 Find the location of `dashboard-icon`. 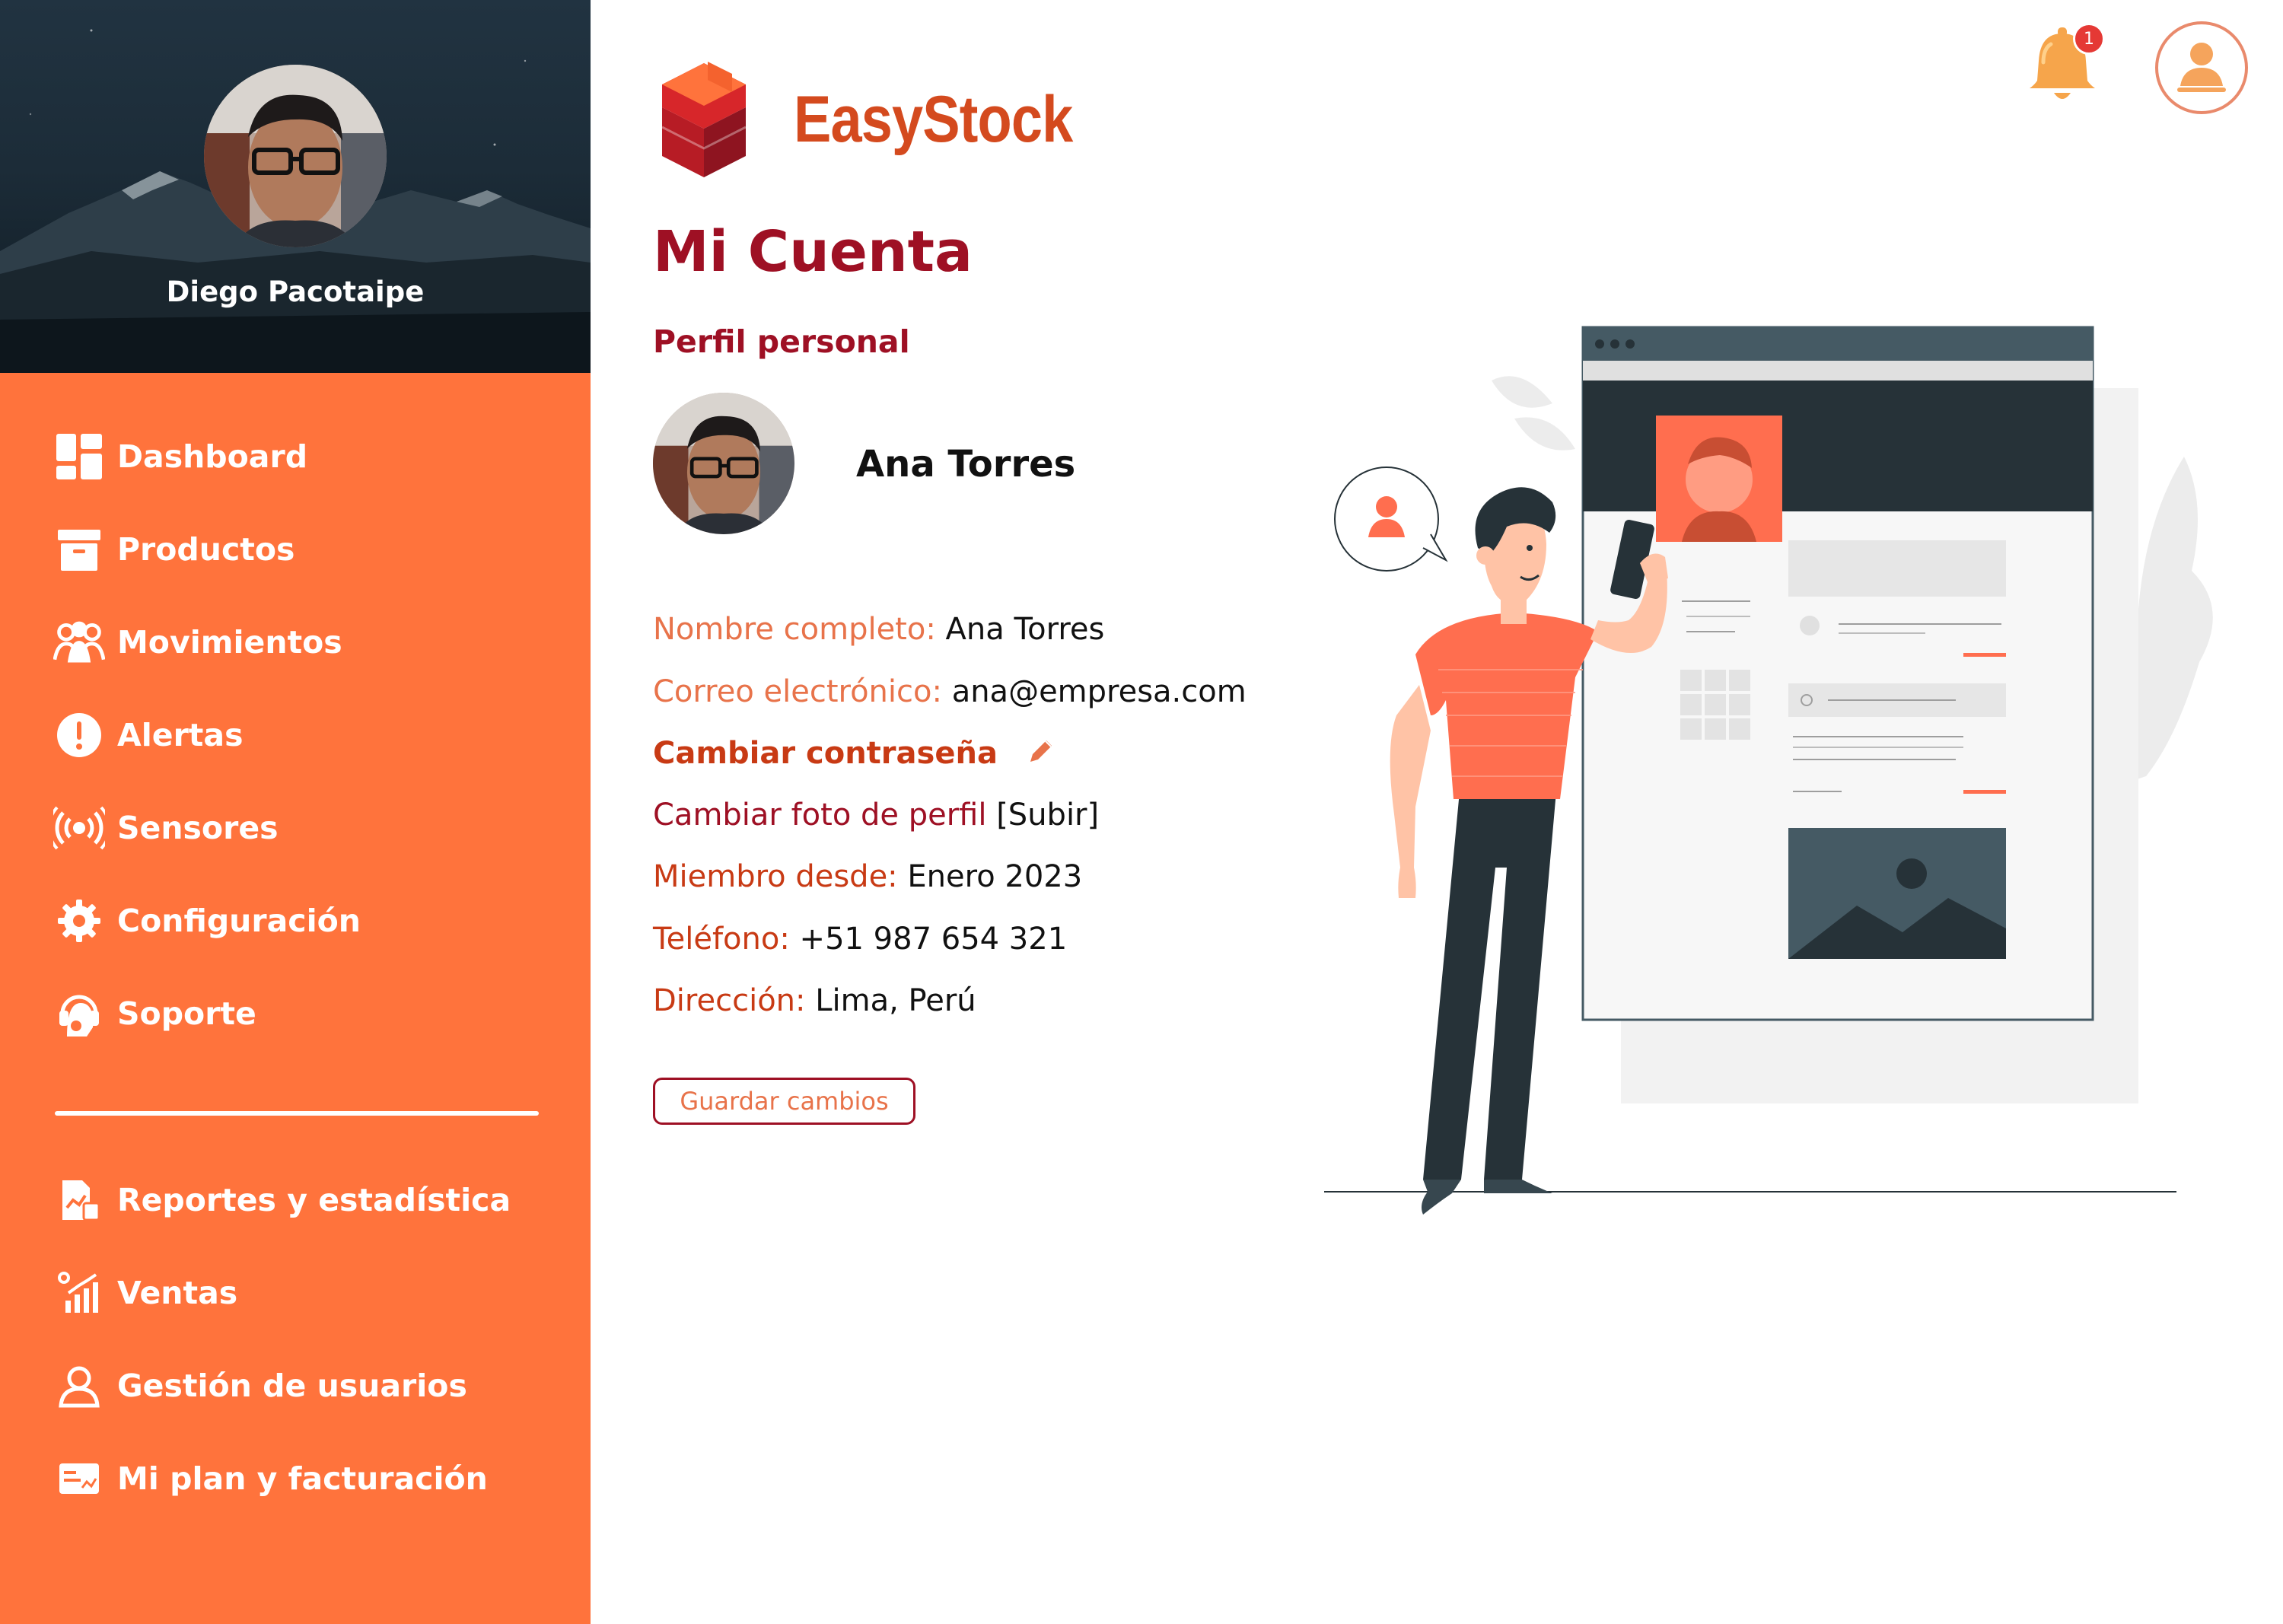

dashboard-icon is located at coordinates (79, 456).